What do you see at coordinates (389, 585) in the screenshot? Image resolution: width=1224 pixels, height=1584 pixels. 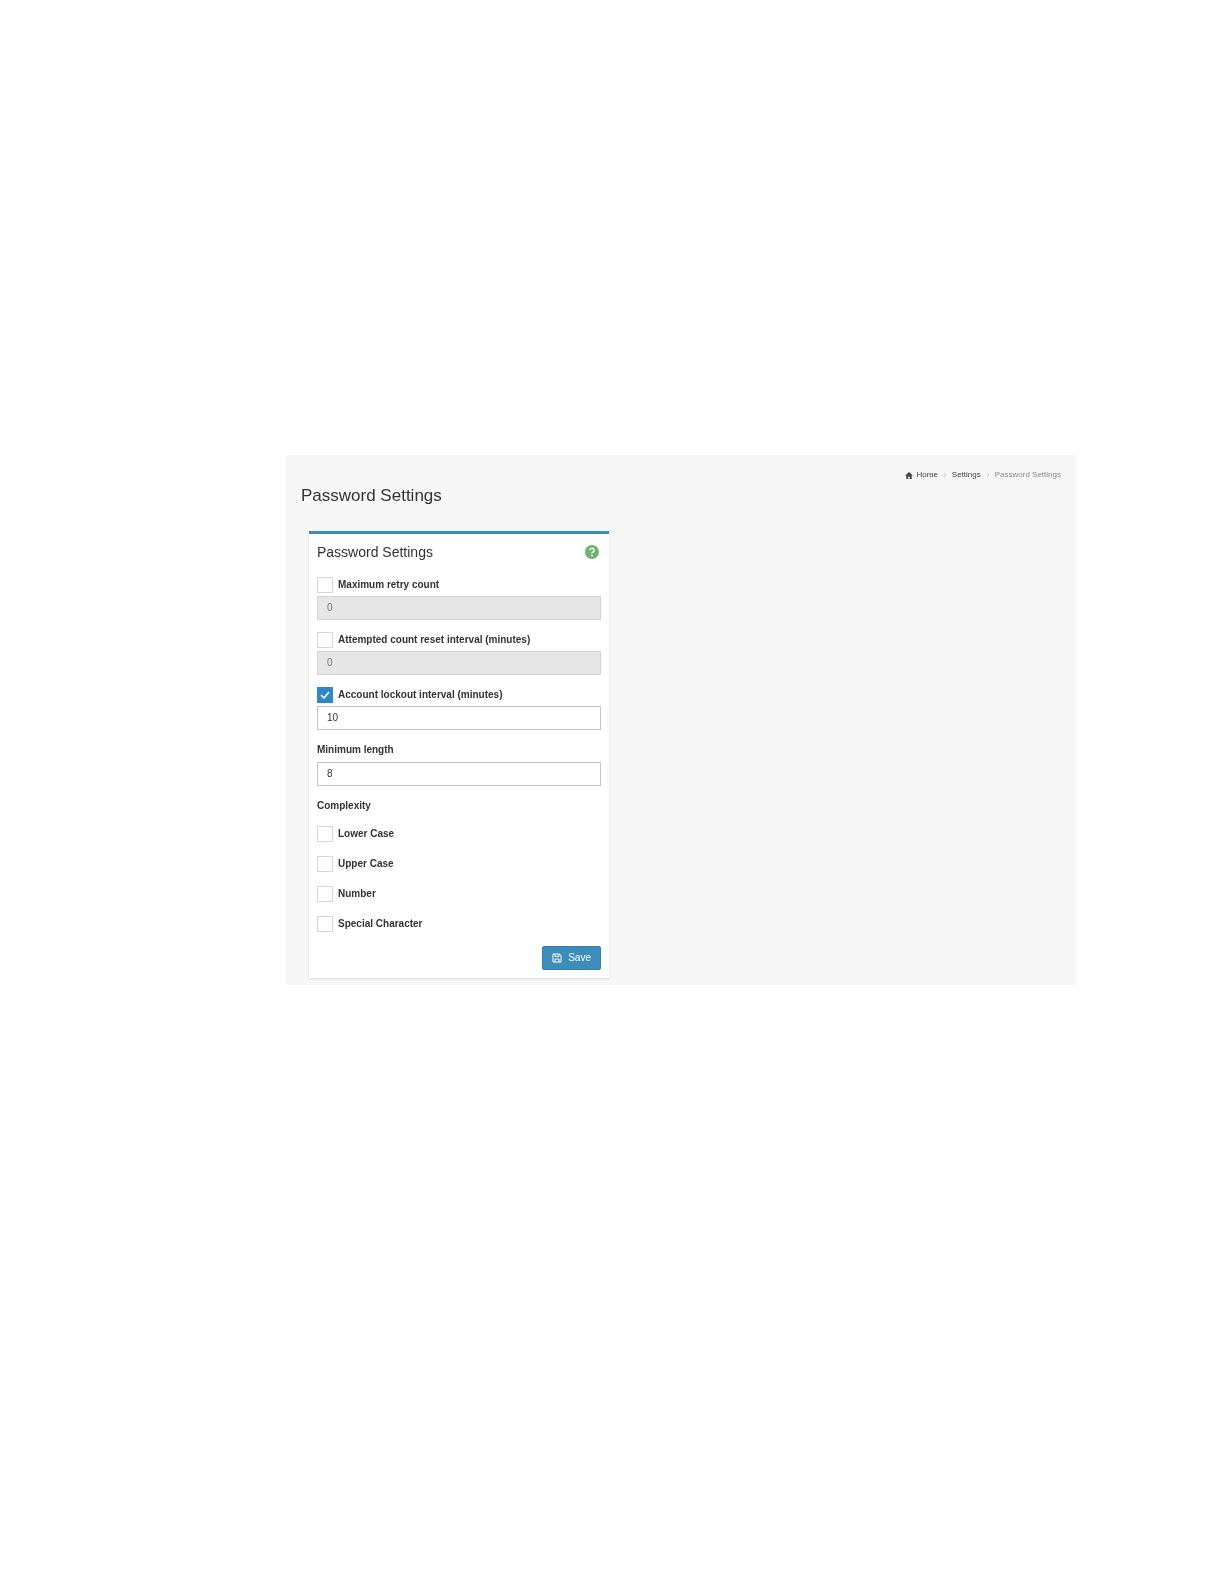 I see `field-label: Maximum retry count` at bounding box center [389, 585].